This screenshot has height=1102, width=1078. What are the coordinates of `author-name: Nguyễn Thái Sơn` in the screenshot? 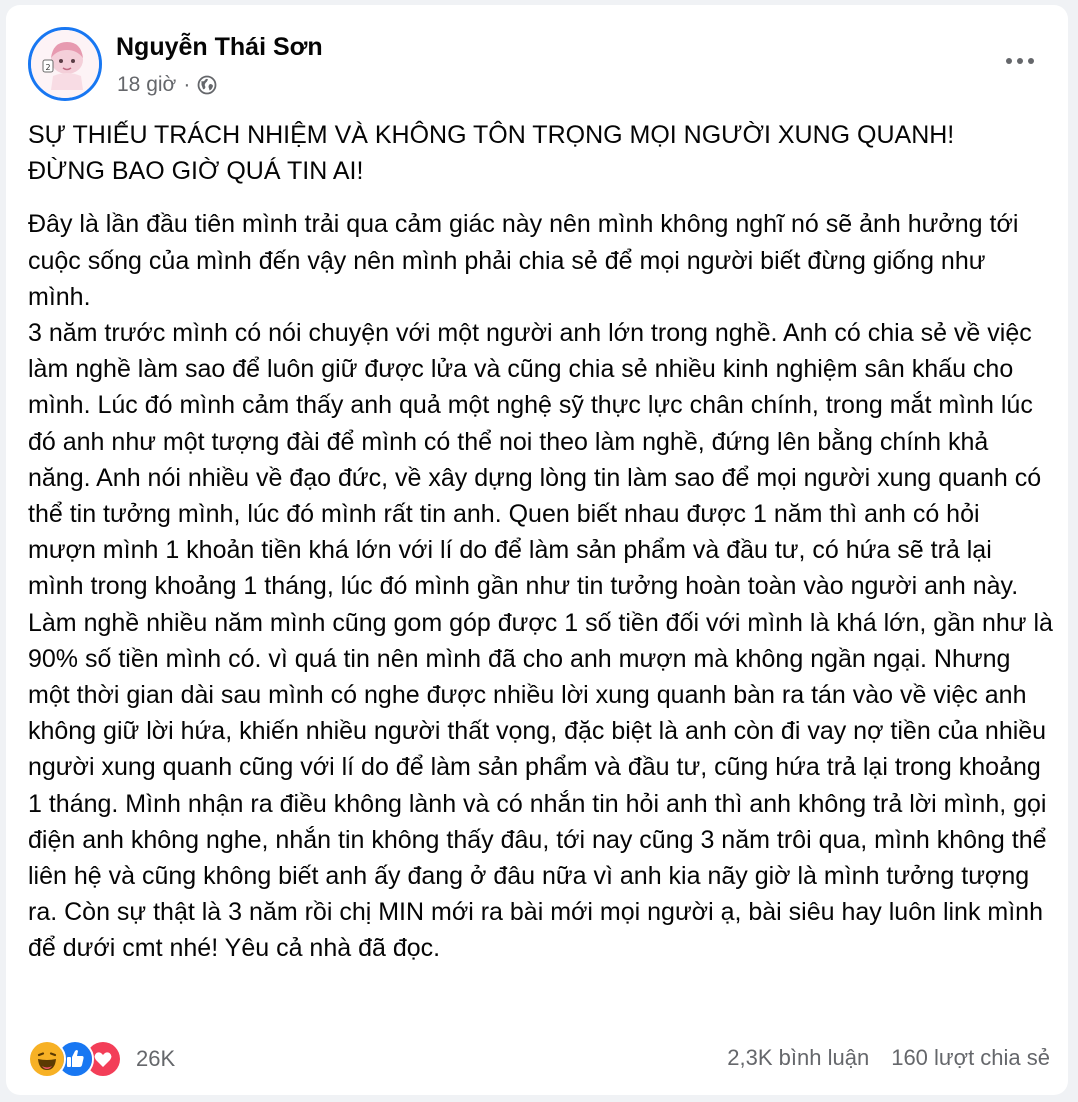 It's located at (219, 47).